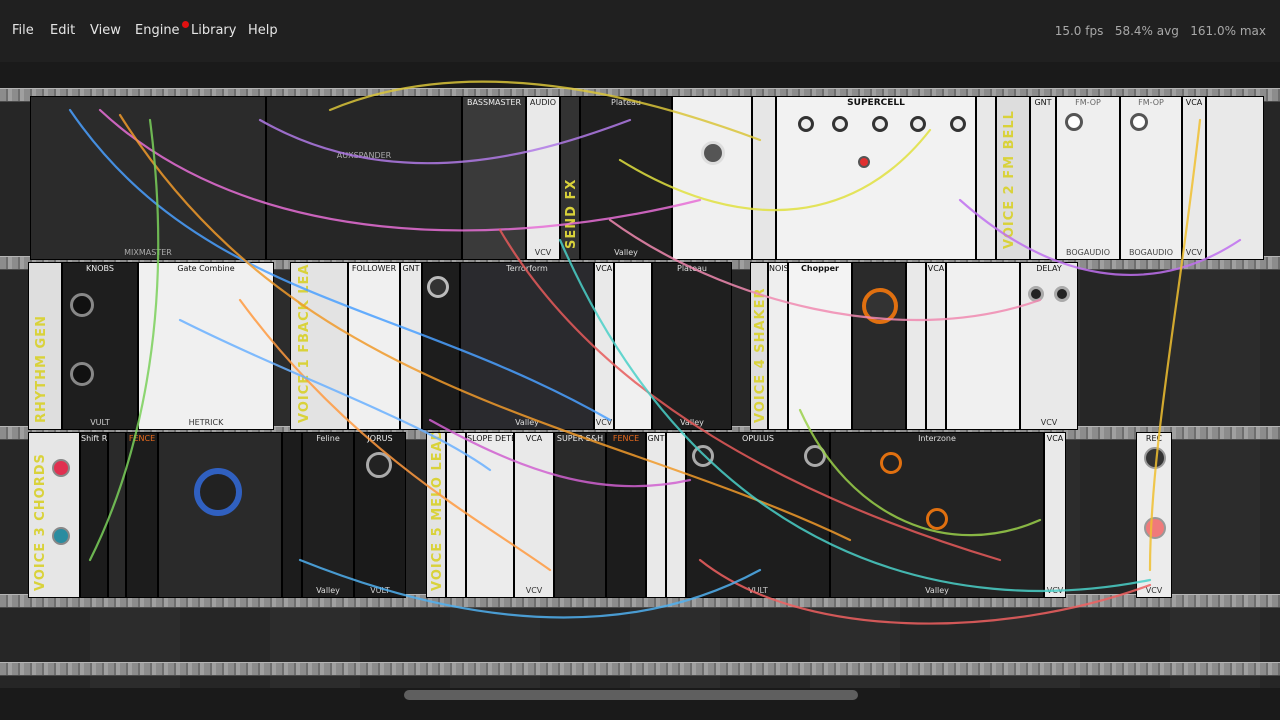 The image size is (1280, 720). What do you see at coordinates (490, 438) in the screenshot?
I see `module-title-slope-detector: SLOPE DETECTOR` at bounding box center [490, 438].